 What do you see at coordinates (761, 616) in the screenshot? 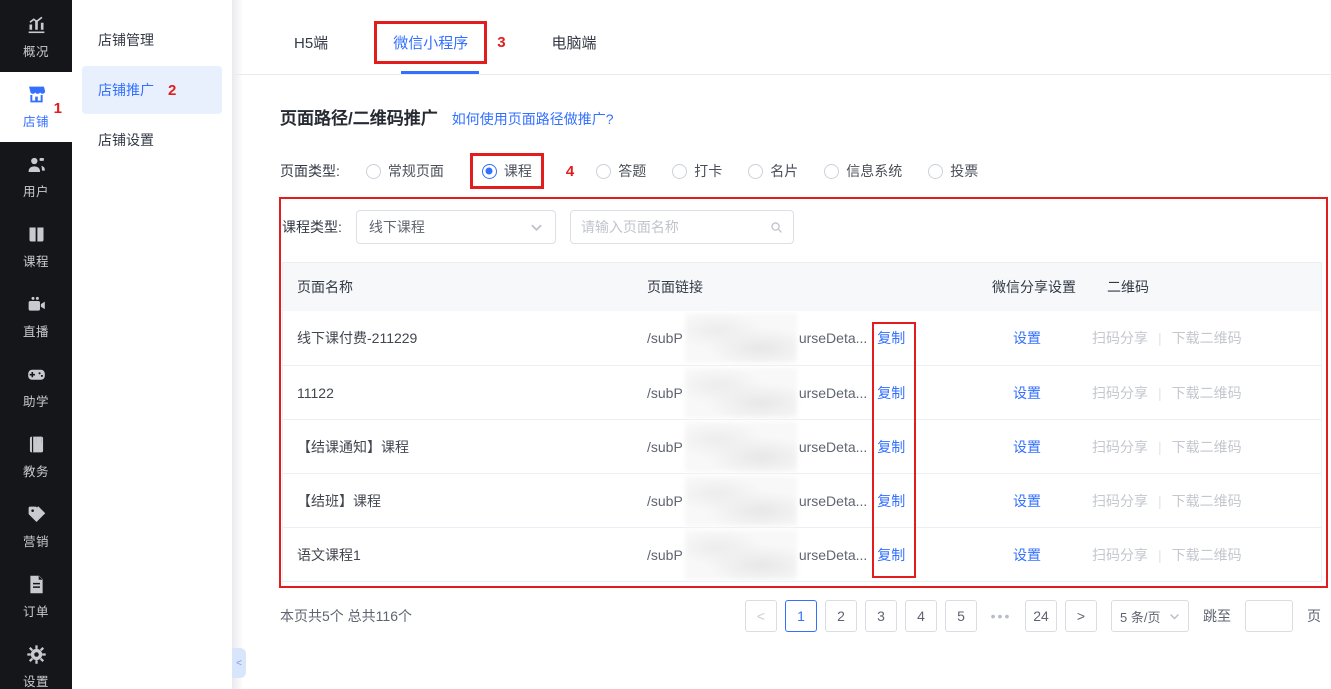
I see `prev-page-button: <` at bounding box center [761, 616].